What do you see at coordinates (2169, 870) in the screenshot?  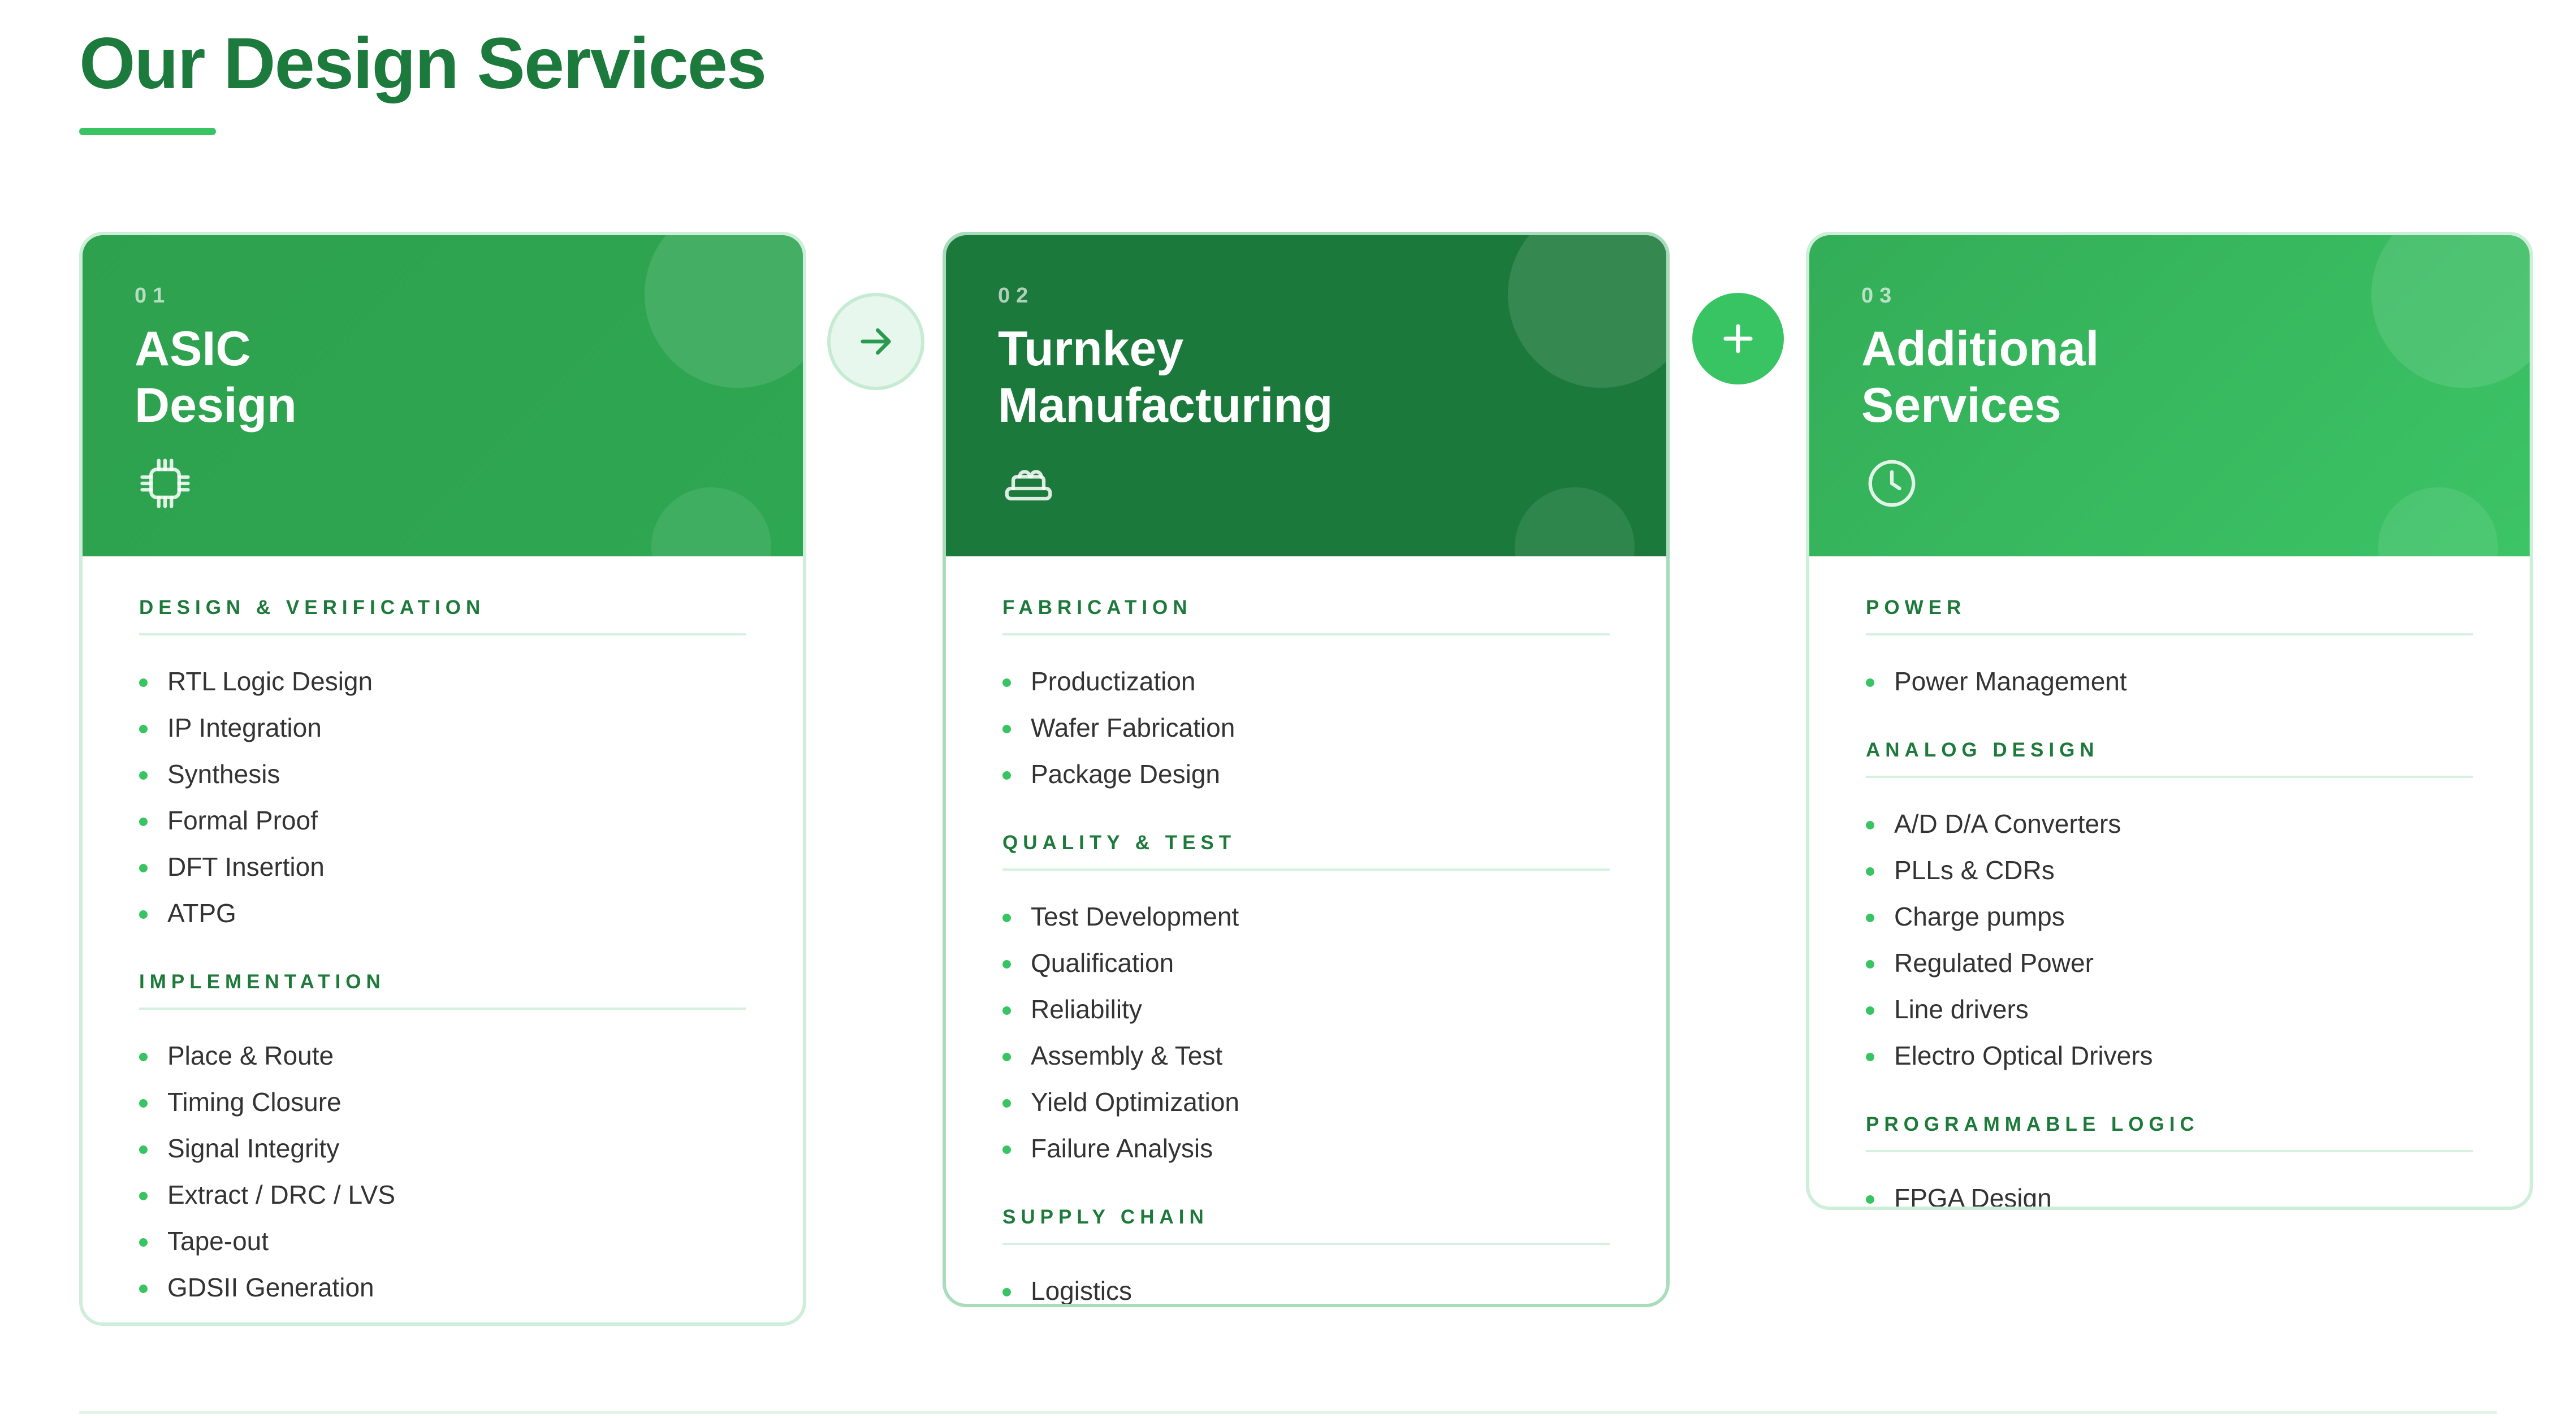 I see `list-item: PLLs & CDRs` at bounding box center [2169, 870].